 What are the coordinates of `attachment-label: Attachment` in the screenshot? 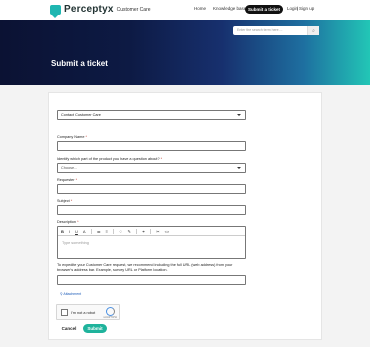 It's located at (72, 294).